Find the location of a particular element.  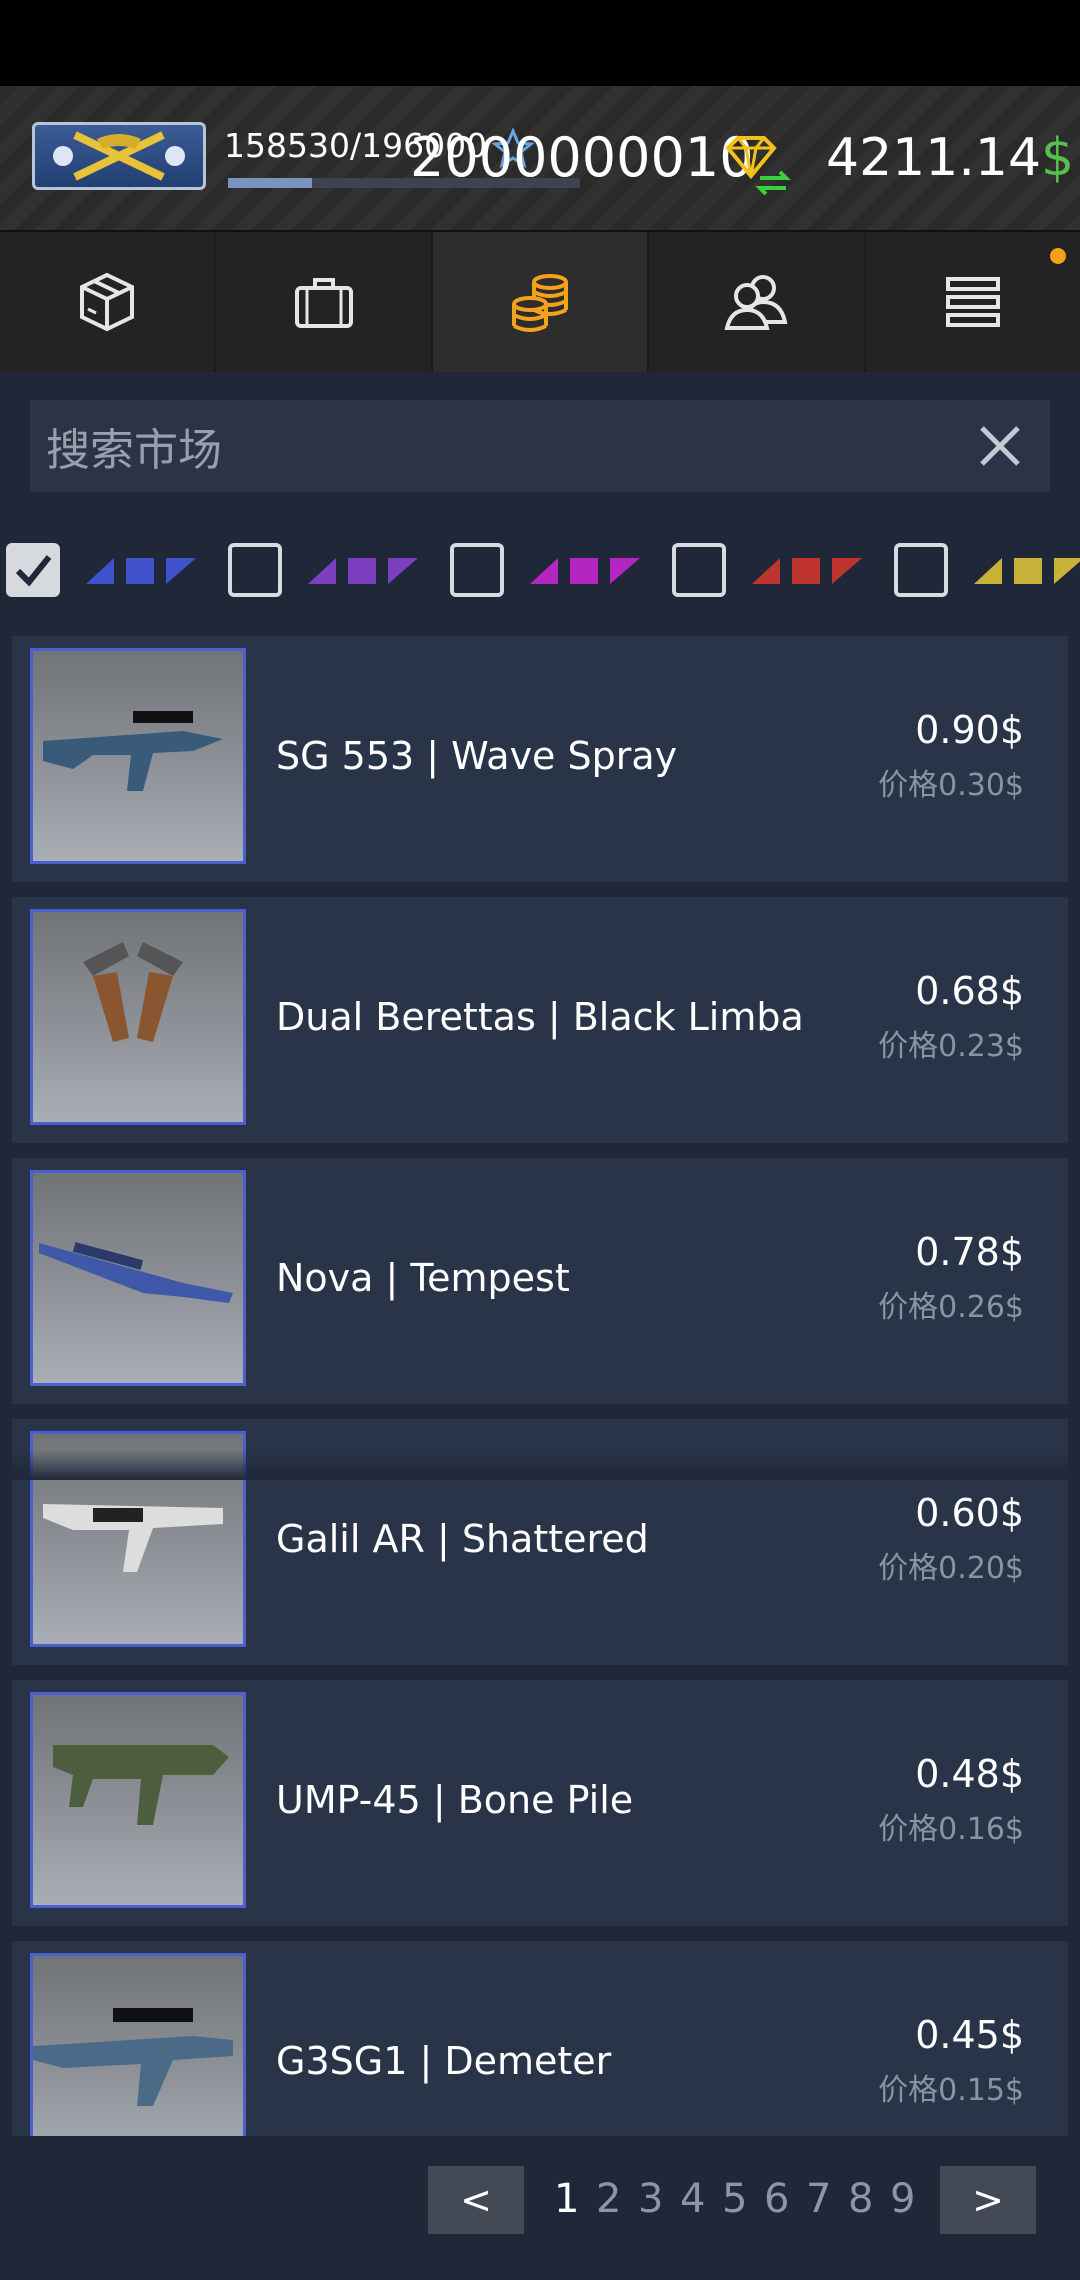

item-price: 0.90$ is located at coordinates (969, 730).